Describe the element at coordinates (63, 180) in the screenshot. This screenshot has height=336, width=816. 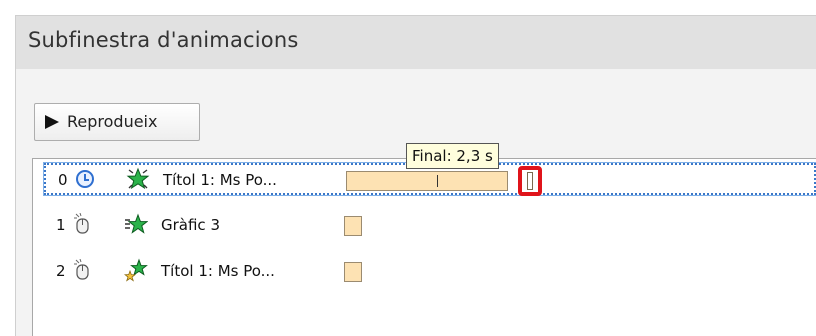
I see `animation-order-number: 0` at that location.